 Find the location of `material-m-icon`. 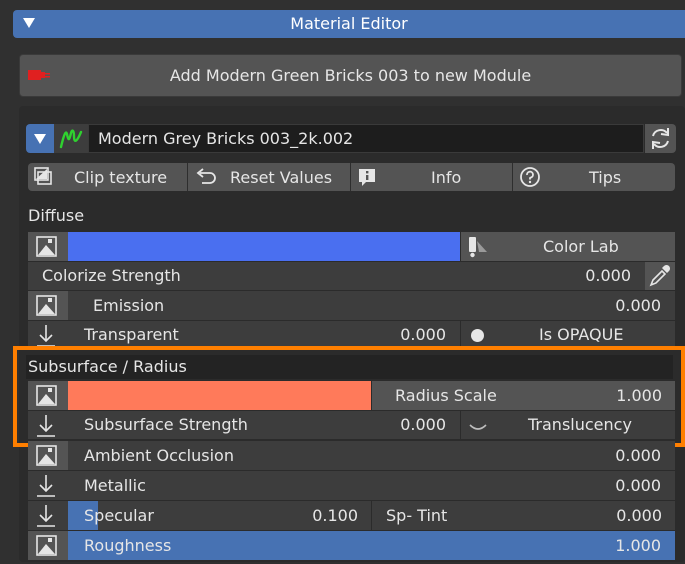

material-m-icon is located at coordinates (71, 138).